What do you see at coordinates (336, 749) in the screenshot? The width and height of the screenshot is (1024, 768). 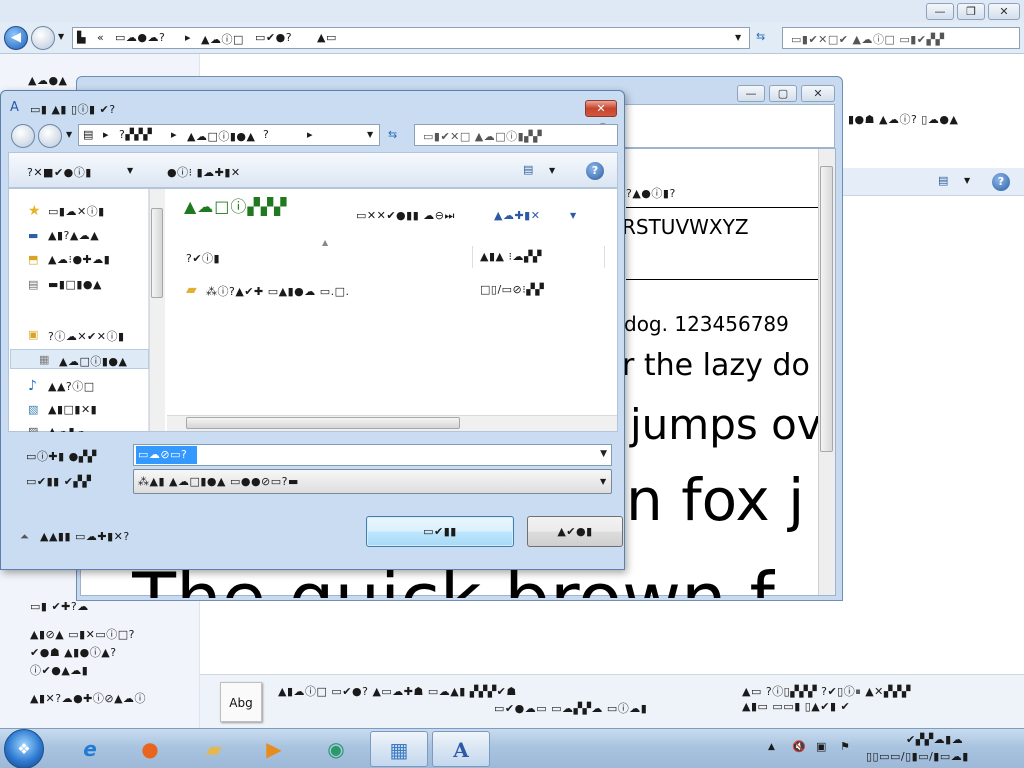 I see `taskbar-media-center: ◉` at bounding box center [336, 749].